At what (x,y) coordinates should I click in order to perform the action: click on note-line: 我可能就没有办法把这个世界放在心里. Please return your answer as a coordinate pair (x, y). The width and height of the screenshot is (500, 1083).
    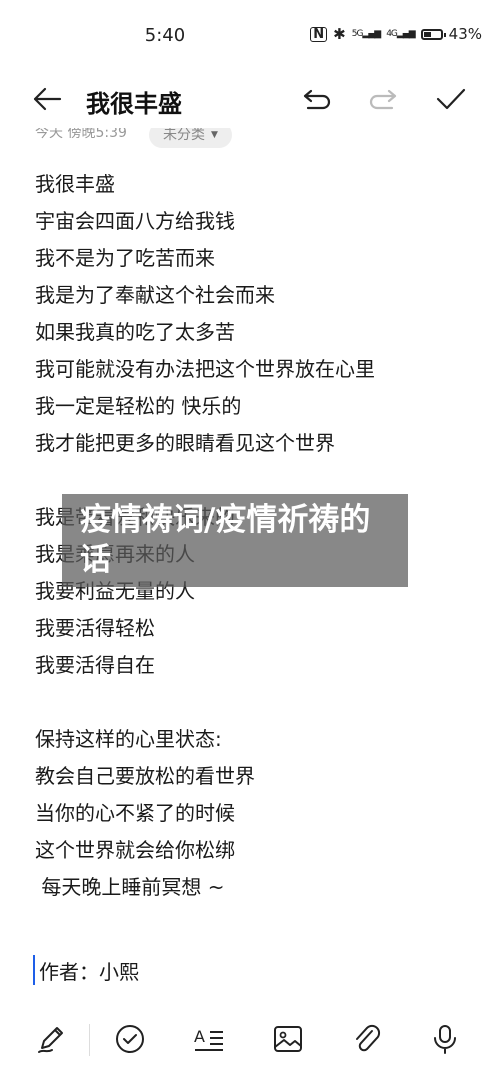
    Looking at the image, I should click on (205, 369).